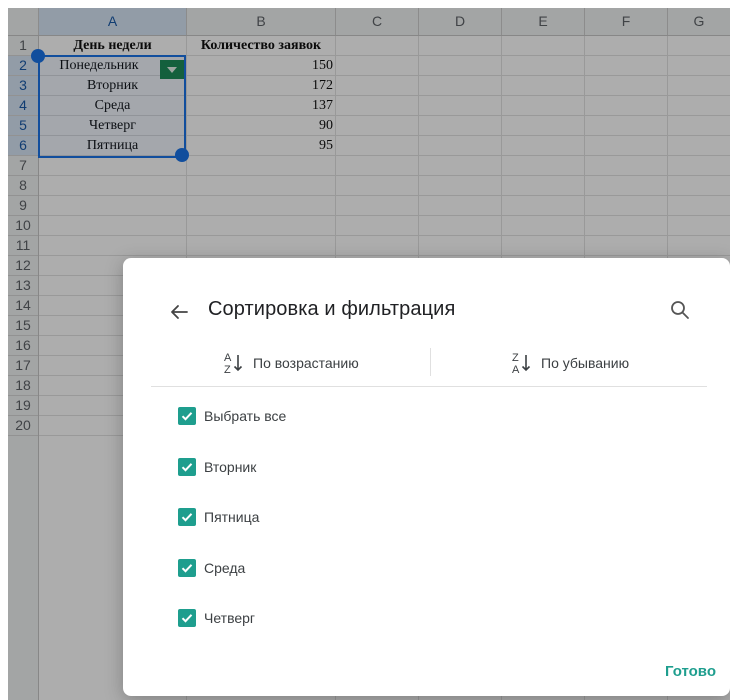 The height and width of the screenshot is (700, 730). Describe the element at coordinates (230, 467) in the screenshot. I see `filter-item-label: Вторник` at that location.